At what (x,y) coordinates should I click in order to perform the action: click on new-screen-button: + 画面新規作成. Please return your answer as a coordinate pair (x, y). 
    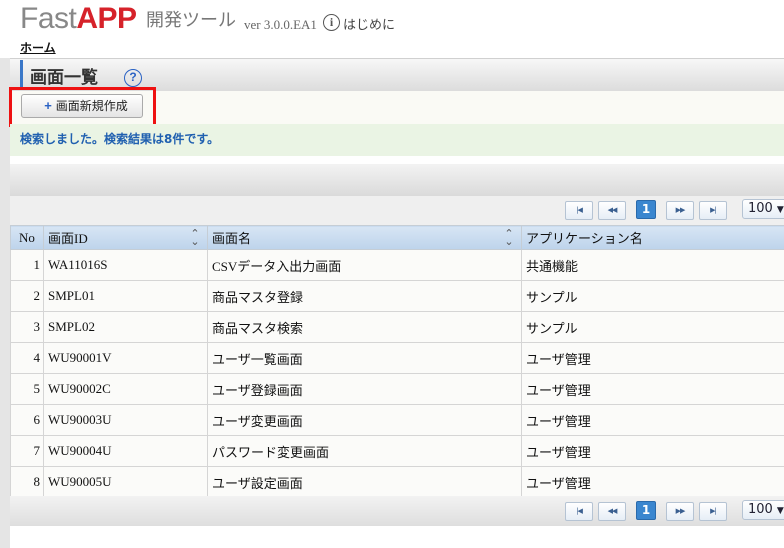
    Looking at the image, I should click on (82, 106).